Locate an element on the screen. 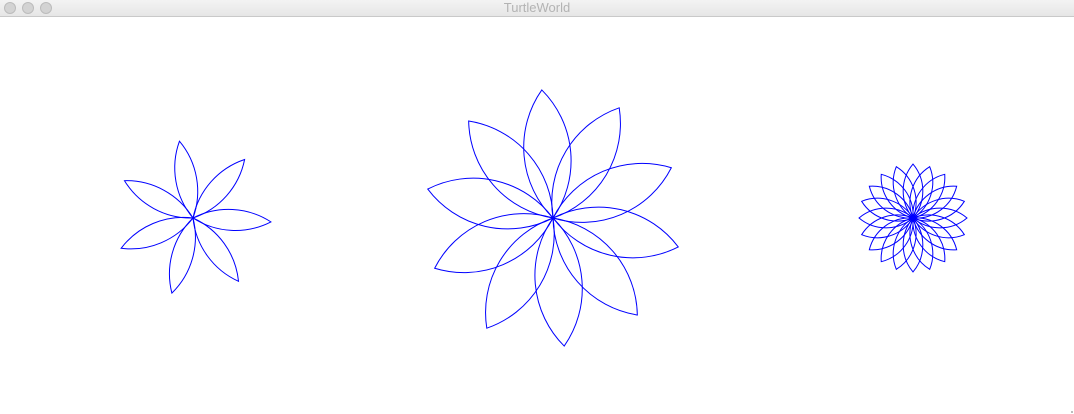 The width and height of the screenshot is (1074, 414). title-bar: TurtleWorld is located at coordinates (537, 8).